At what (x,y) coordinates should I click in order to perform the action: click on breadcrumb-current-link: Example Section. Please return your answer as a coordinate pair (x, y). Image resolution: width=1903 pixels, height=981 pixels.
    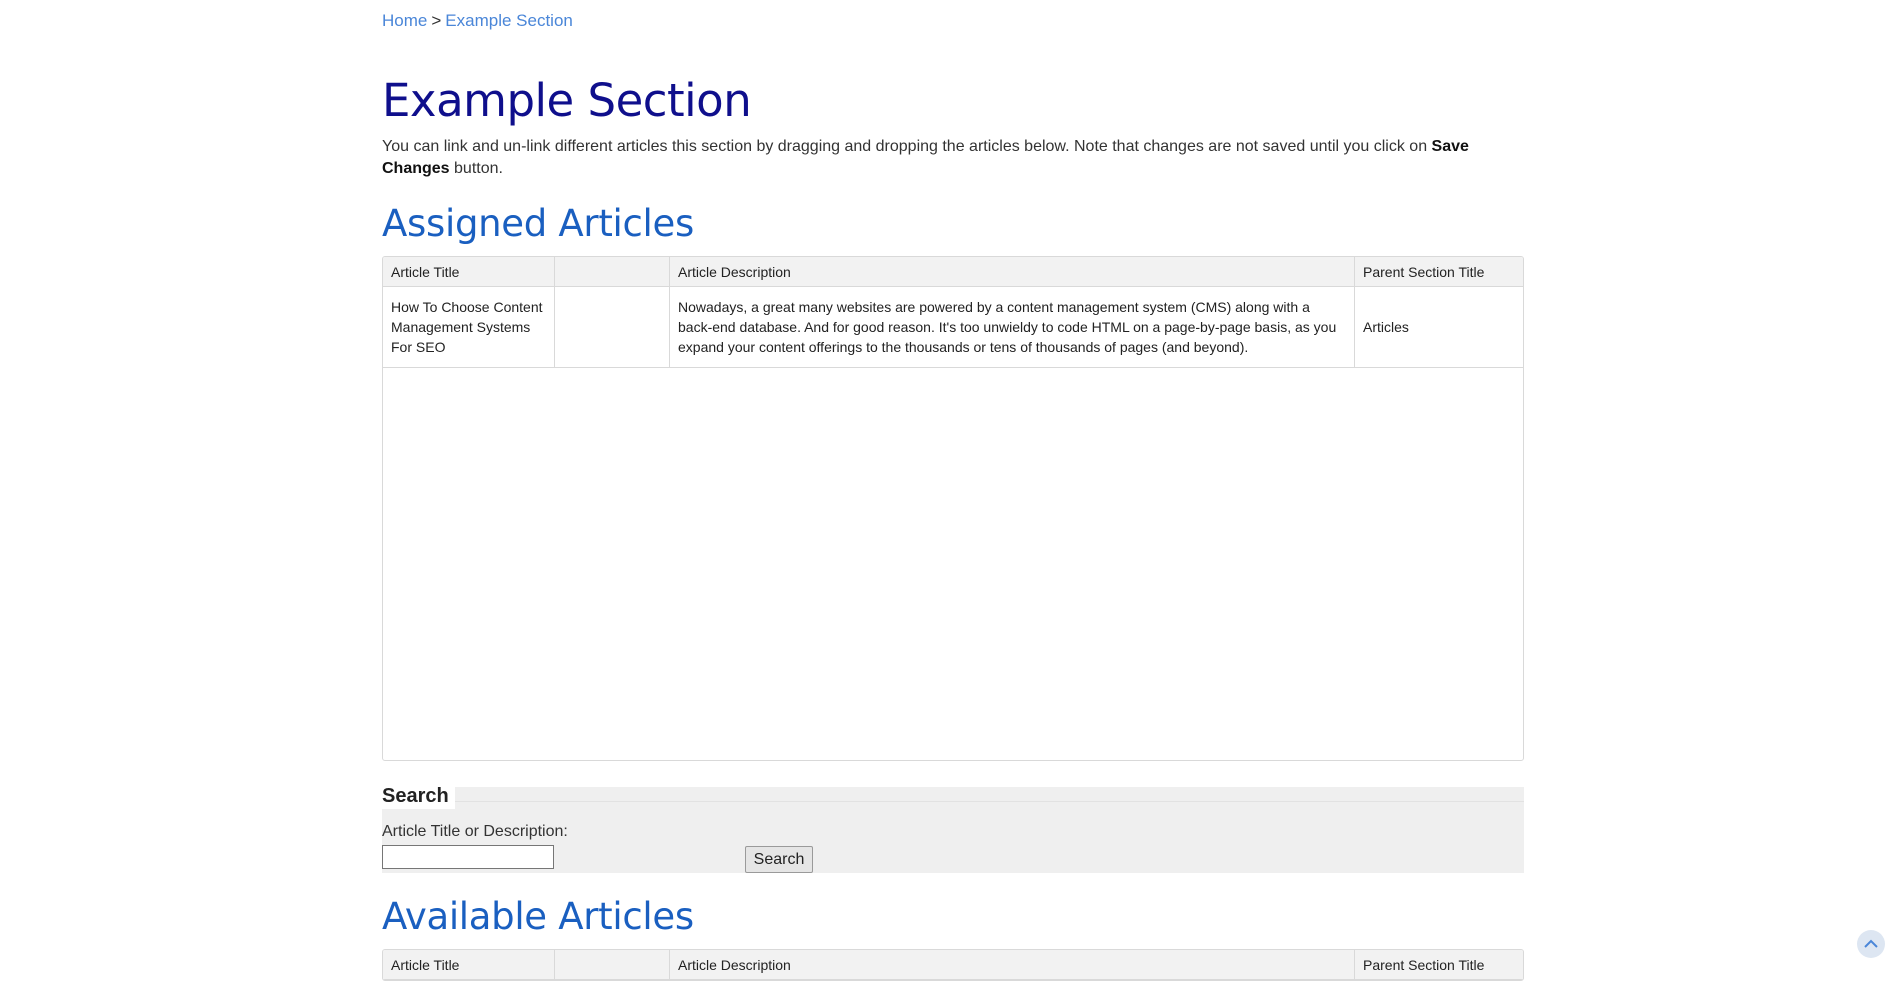
    Looking at the image, I should click on (509, 20).